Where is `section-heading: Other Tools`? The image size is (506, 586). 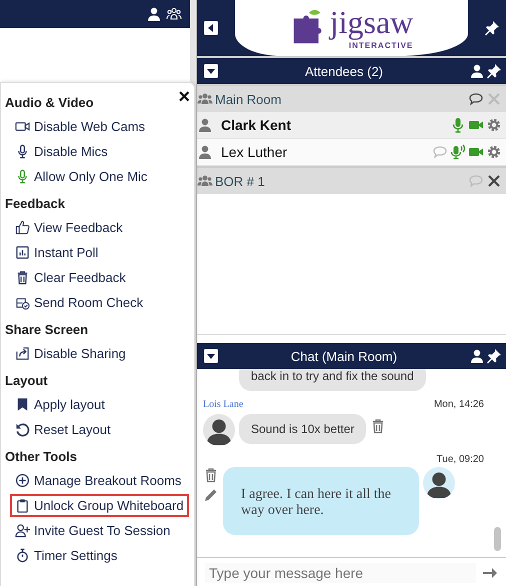
section-heading: Other Tools is located at coordinates (41, 457).